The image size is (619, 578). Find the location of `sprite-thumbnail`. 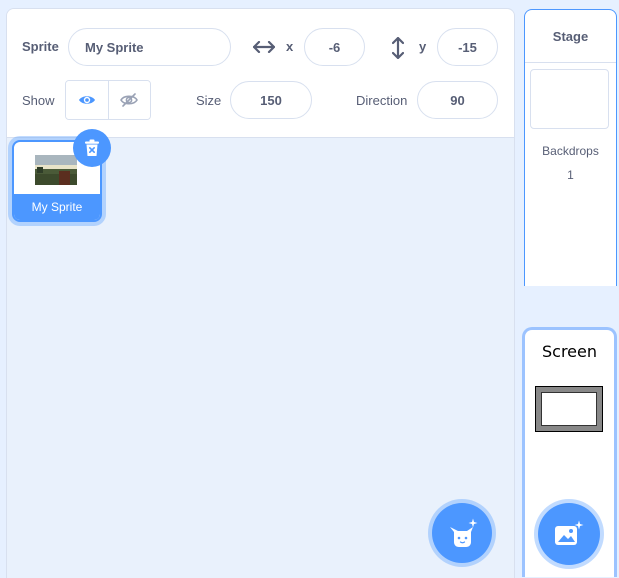

sprite-thumbnail is located at coordinates (56, 170).